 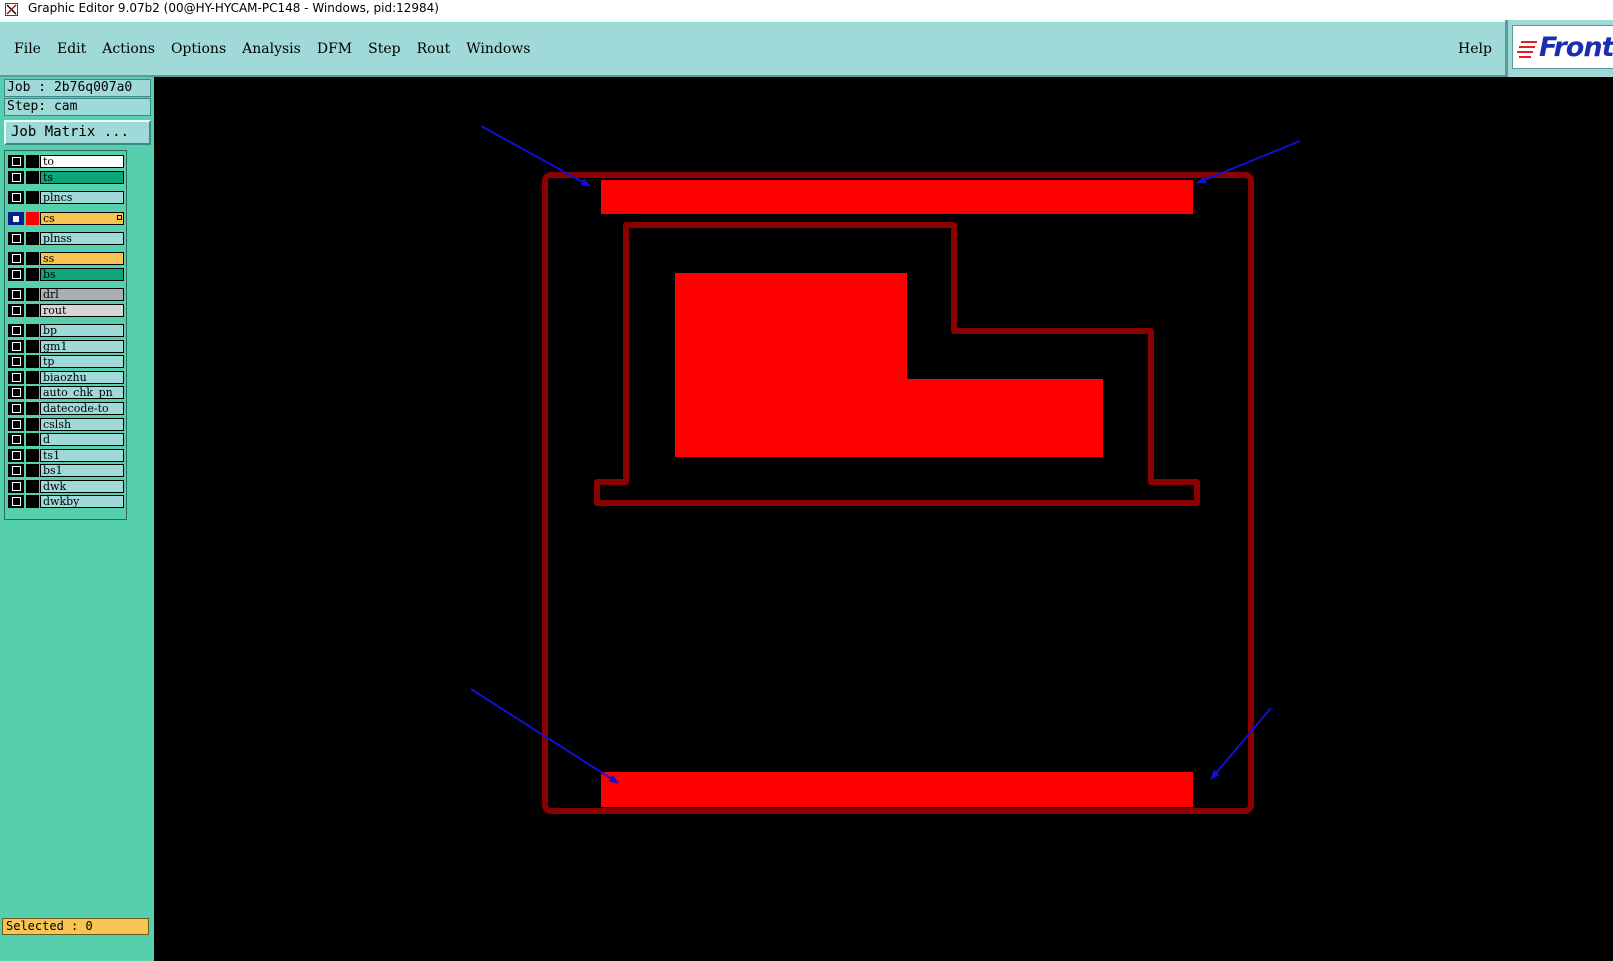 I want to click on layer-row-drl: drl, so click(x=65, y=294).